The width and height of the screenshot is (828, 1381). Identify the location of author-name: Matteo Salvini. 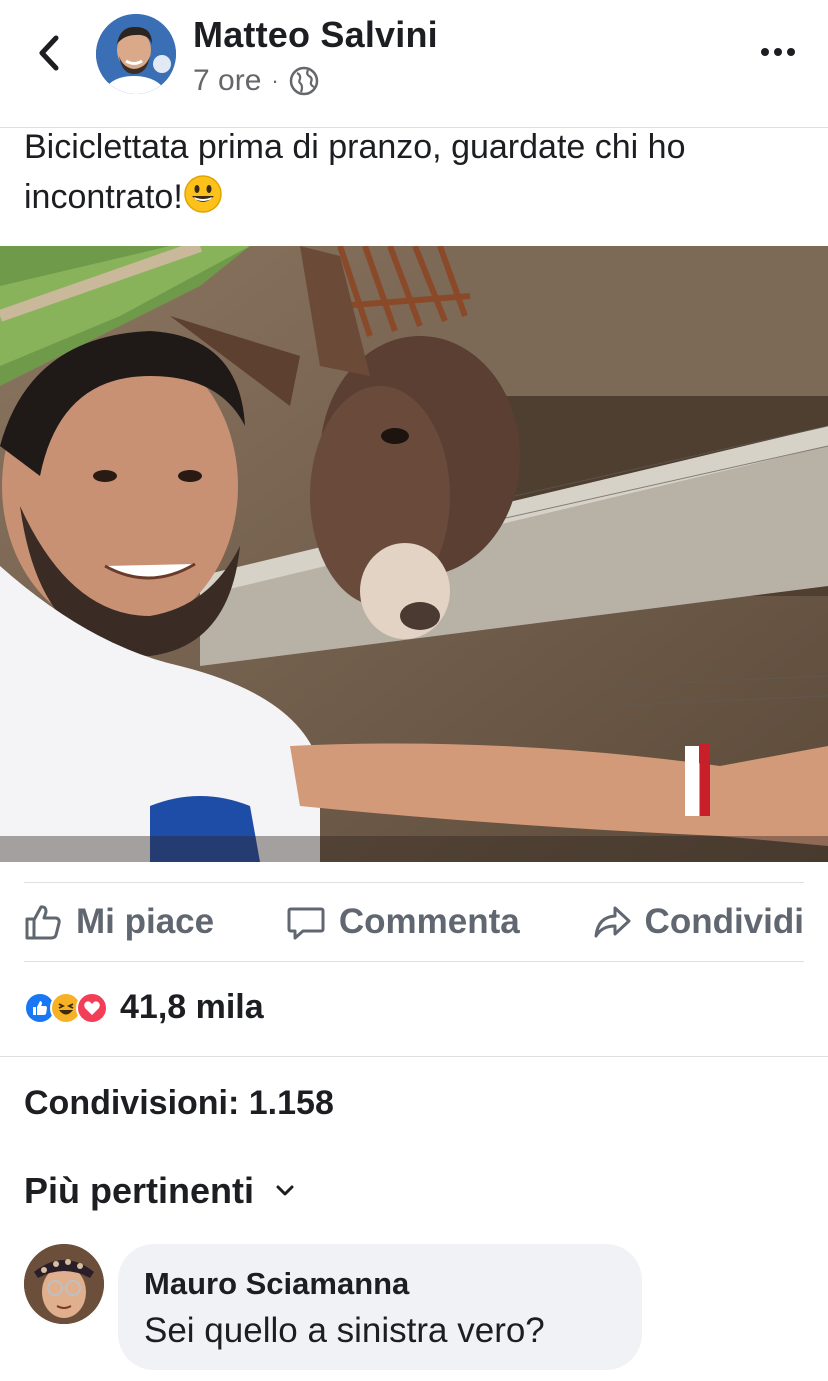
(315, 35).